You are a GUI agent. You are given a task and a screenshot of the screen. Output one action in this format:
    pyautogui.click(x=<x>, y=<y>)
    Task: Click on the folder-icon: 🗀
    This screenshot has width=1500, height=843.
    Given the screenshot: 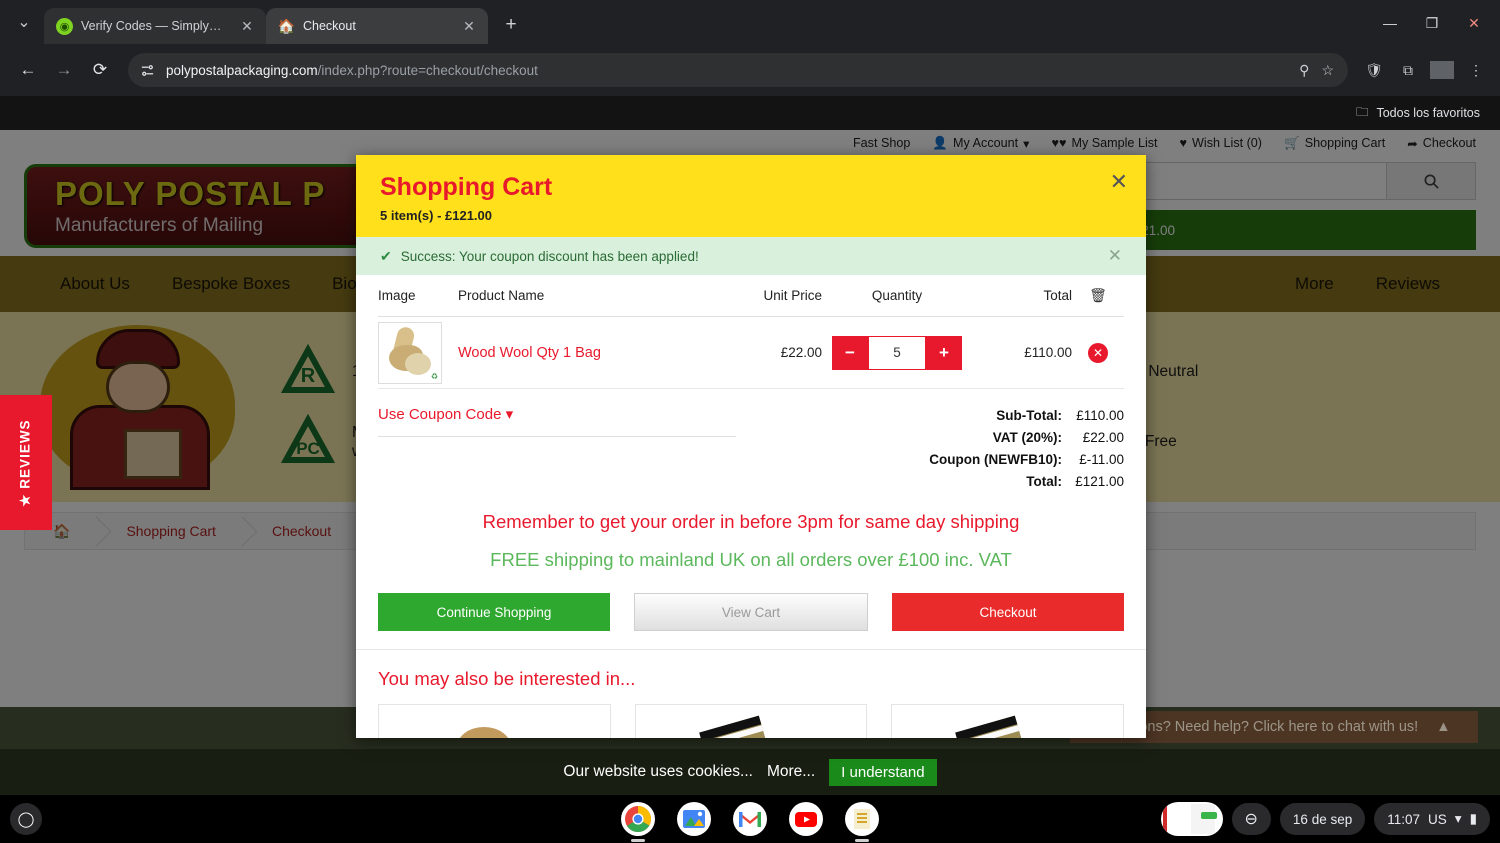 What is the action you would take?
    pyautogui.click(x=1362, y=111)
    